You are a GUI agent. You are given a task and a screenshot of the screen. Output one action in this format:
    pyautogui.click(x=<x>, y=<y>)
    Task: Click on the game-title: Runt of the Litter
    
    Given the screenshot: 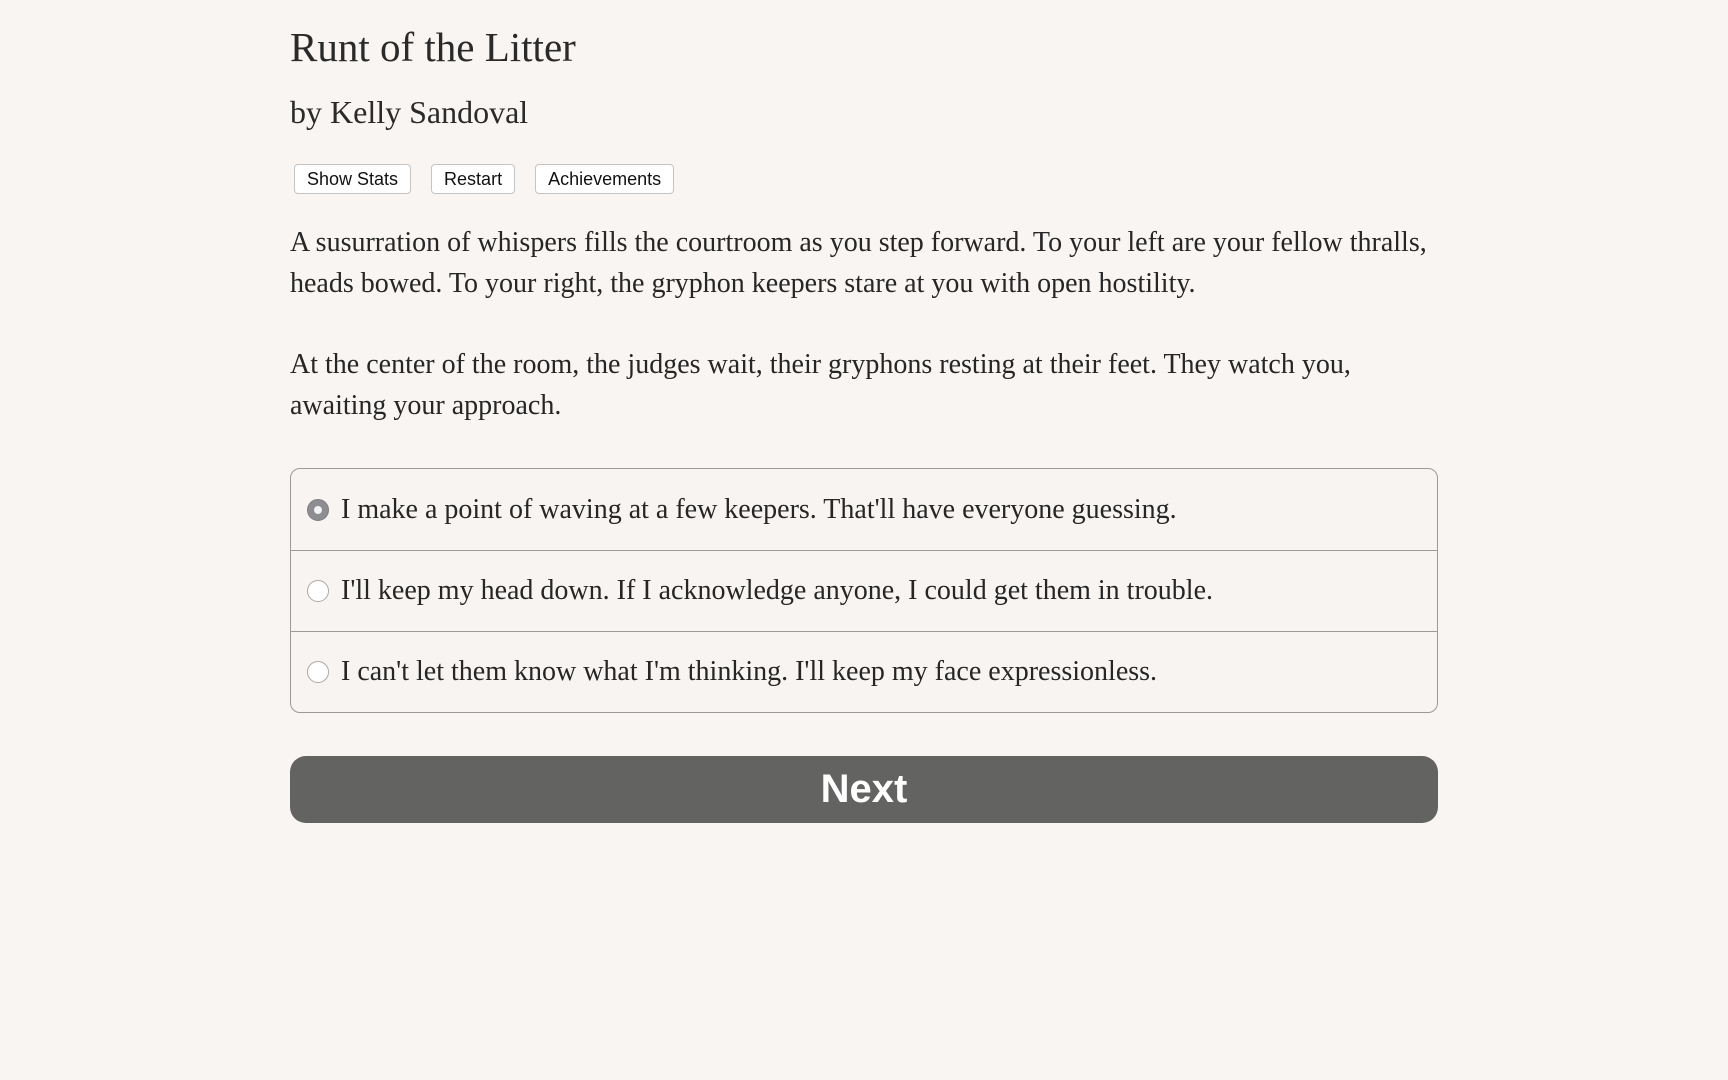 What is the action you would take?
    pyautogui.click(x=433, y=47)
    